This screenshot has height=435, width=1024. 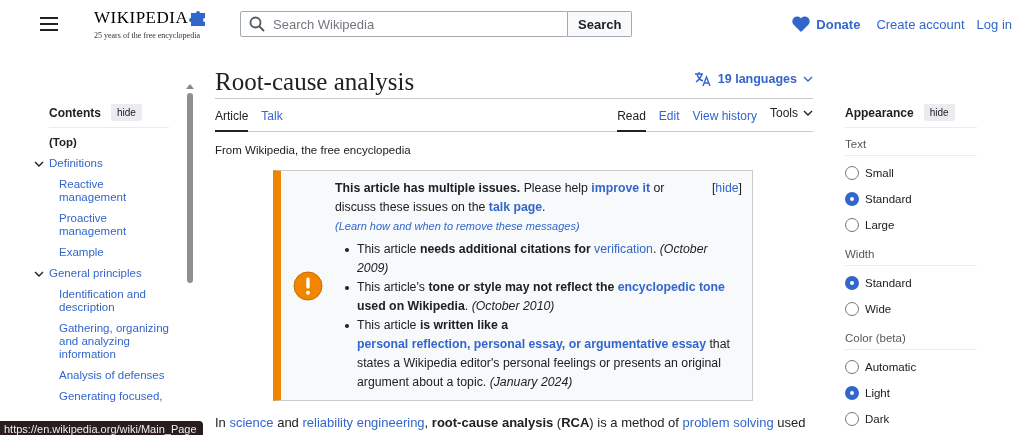 What do you see at coordinates (101, 428) in the screenshot?
I see `status-url: https://en.wikipedia.org/wiki/Main_Page` at bounding box center [101, 428].